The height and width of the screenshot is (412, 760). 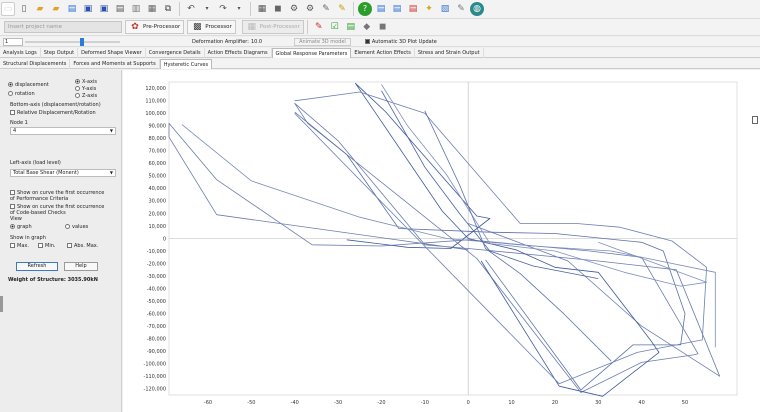 I want to click on analysis-icon: ✎, so click(x=319, y=27).